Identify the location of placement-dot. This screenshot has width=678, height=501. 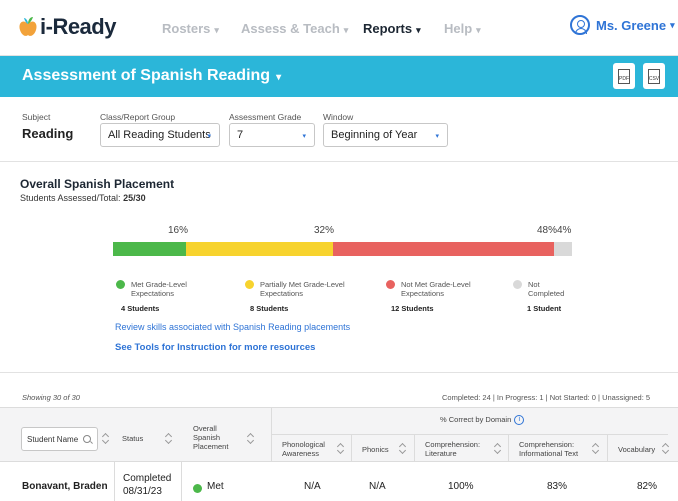
(197, 488).